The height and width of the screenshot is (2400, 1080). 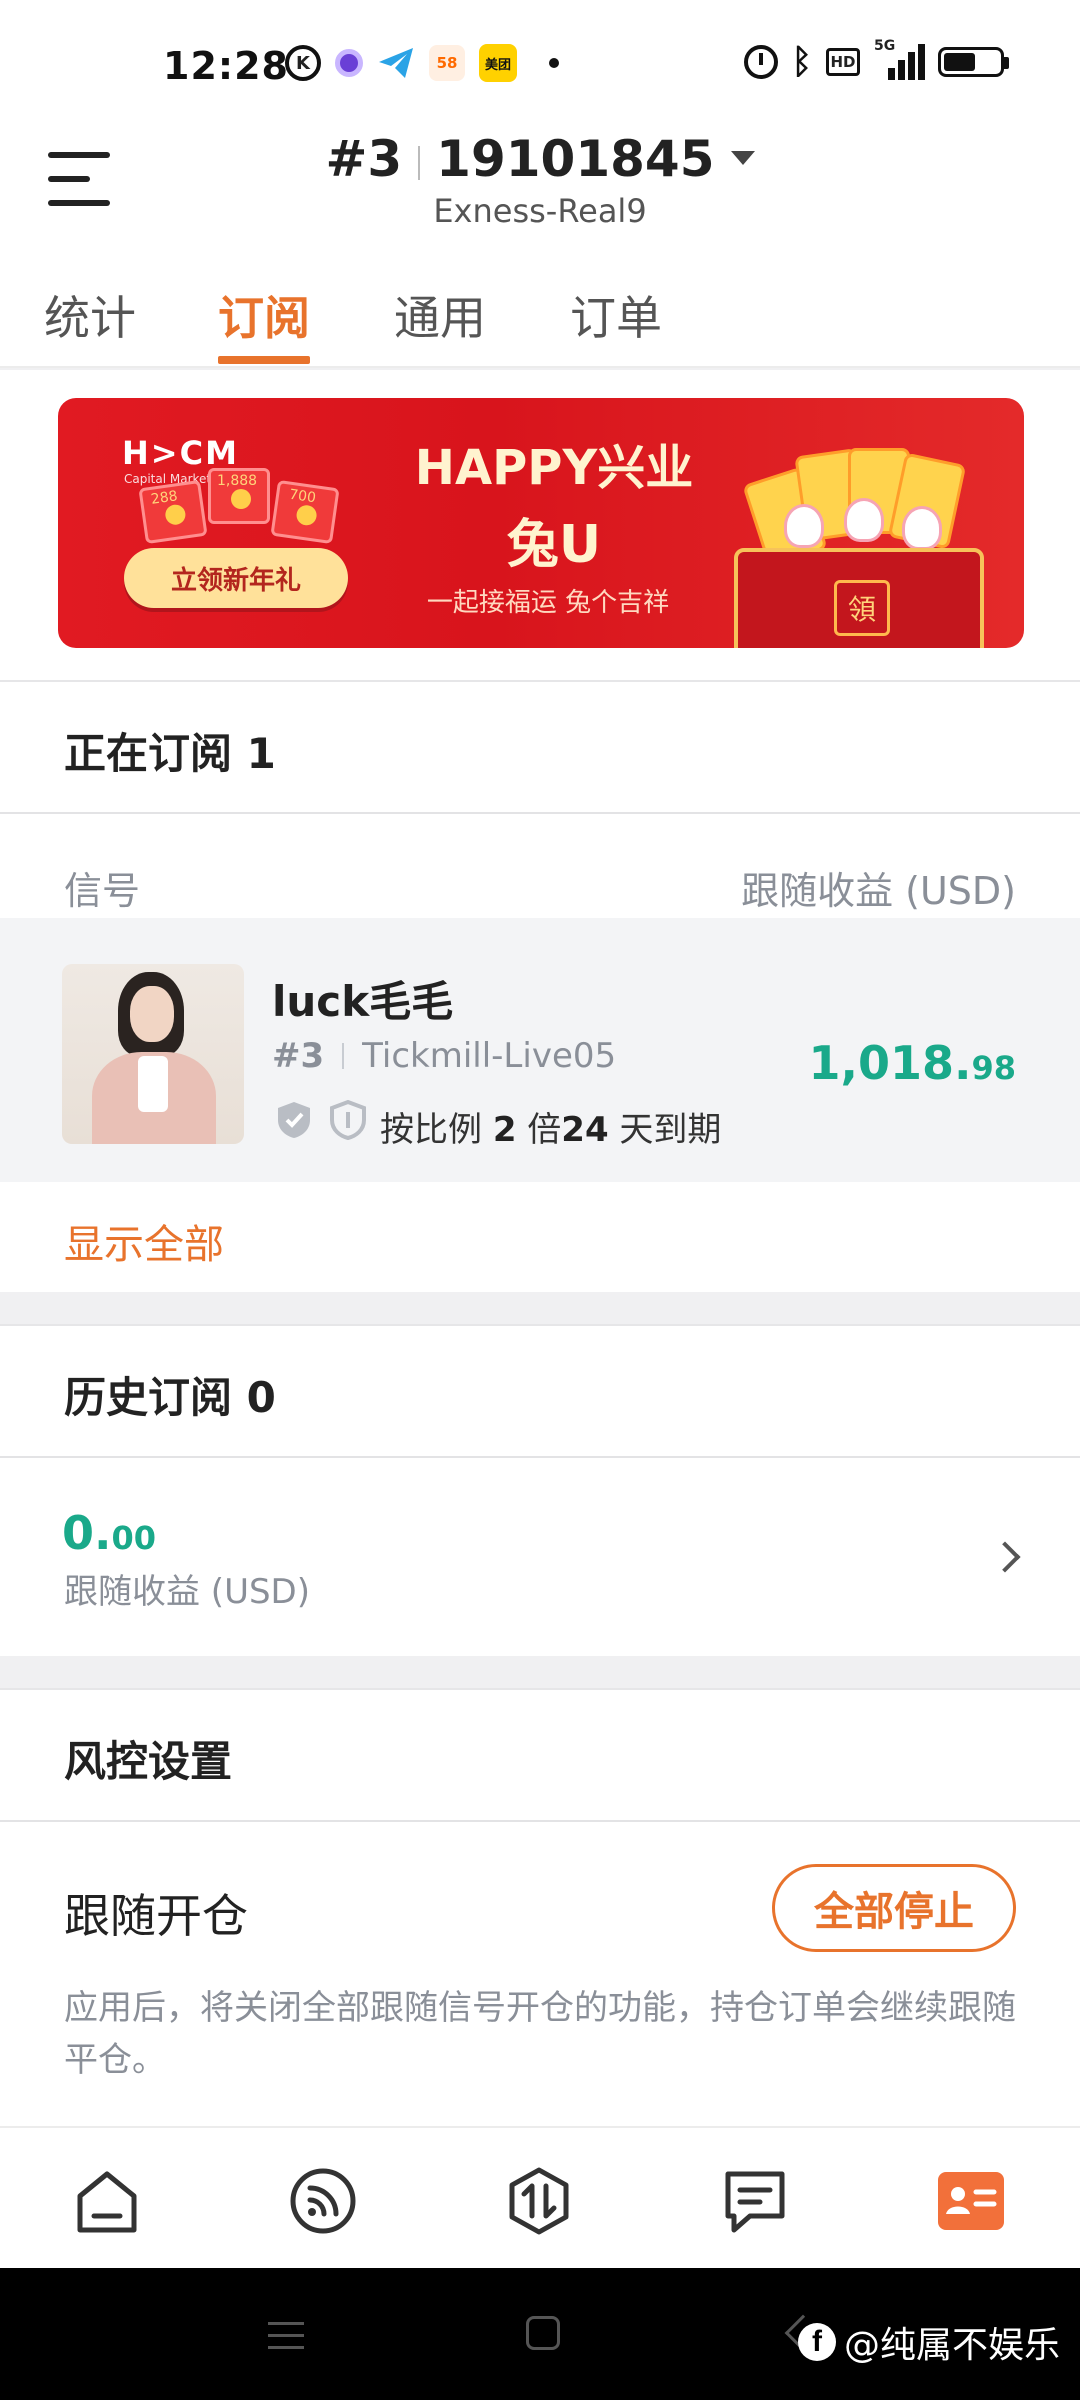 What do you see at coordinates (294, 1120) in the screenshot?
I see `verified-shield-icon` at bounding box center [294, 1120].